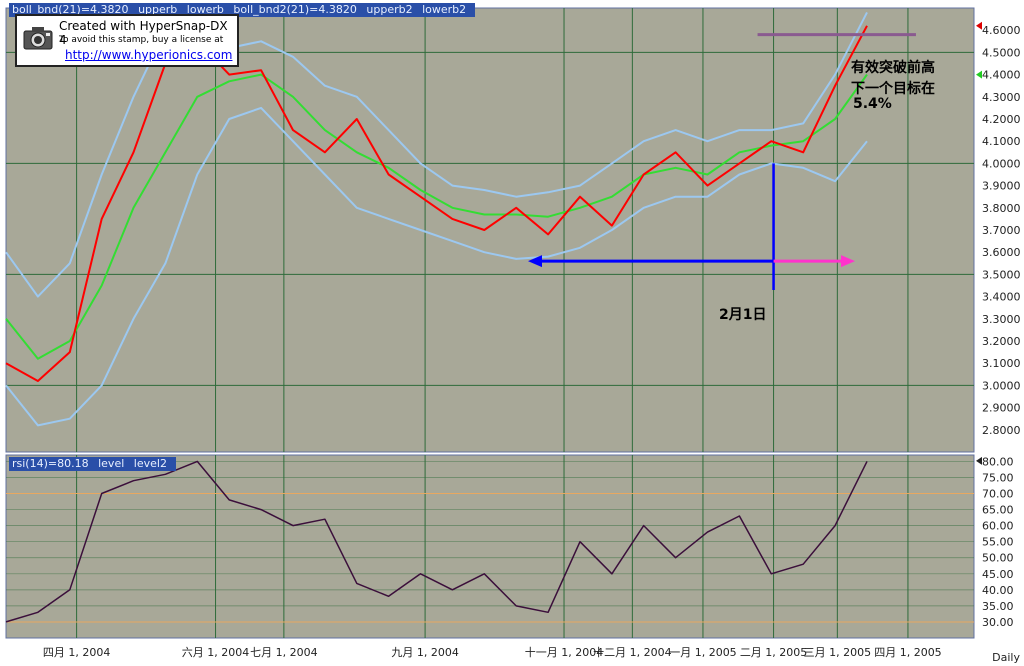 The image size is (1024, 666). What do you see at coordinates (998, 510) in the screenshot?
I see `rsi-tick-label: 65.00` at bounding box center [998, 510].